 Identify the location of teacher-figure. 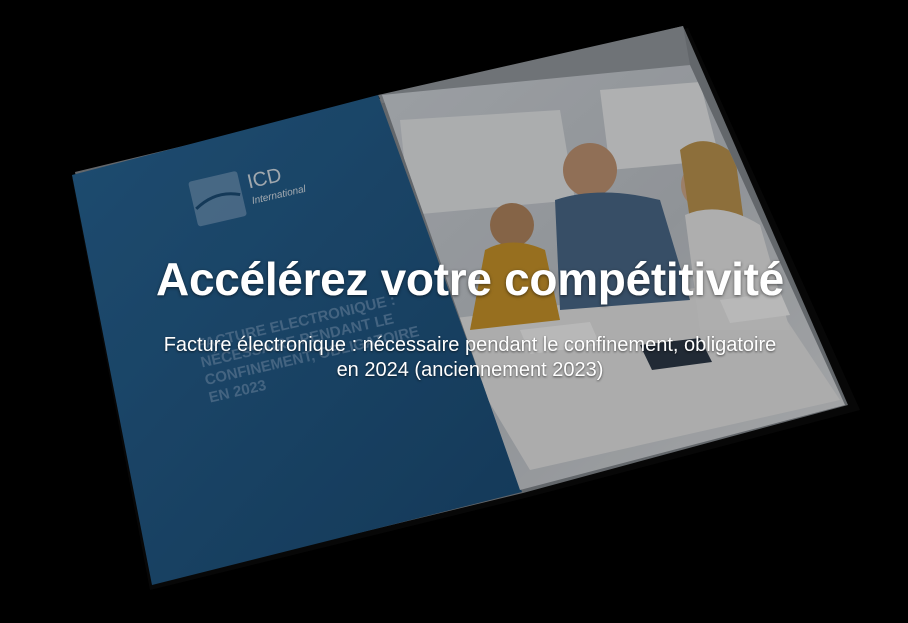
(590, 170).